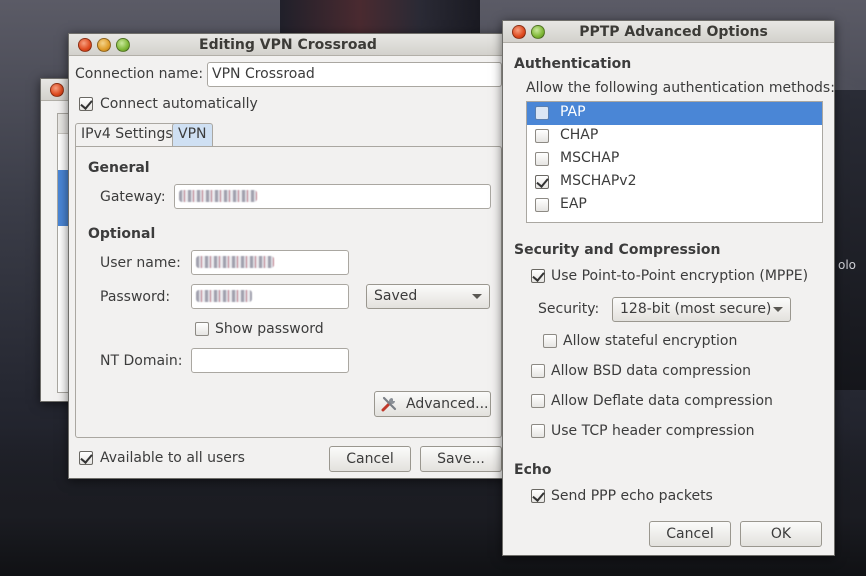 The width and height of the screenshot is (866, 576). What do you see at coordinates (573, 112) in the screenshot?
I see `pap-label: PAP` at bounding box center [573, 112].